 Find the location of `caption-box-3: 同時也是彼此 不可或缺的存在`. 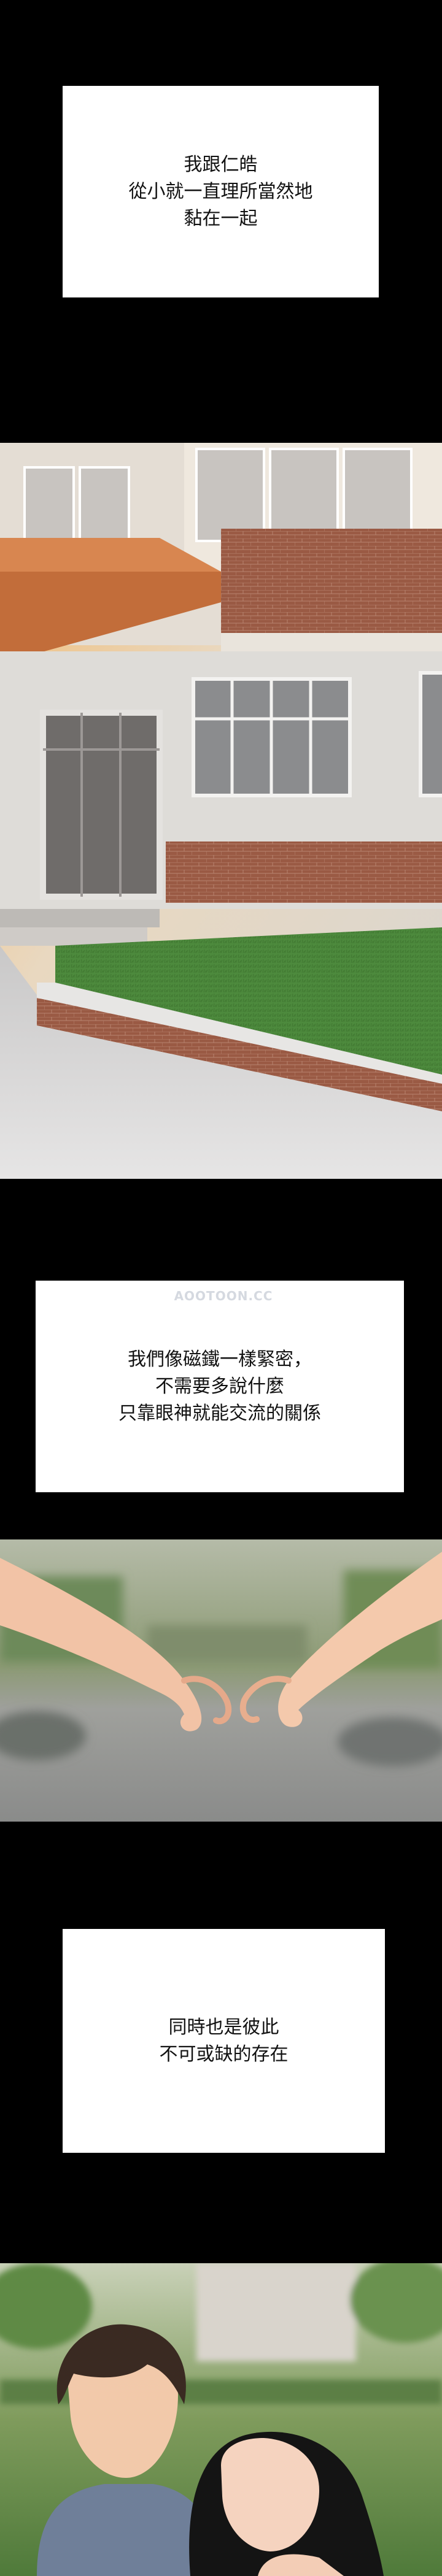

caption-box-3: 同時也是彼此 不可或缺的存在 is located at coordinates (224, 2041).